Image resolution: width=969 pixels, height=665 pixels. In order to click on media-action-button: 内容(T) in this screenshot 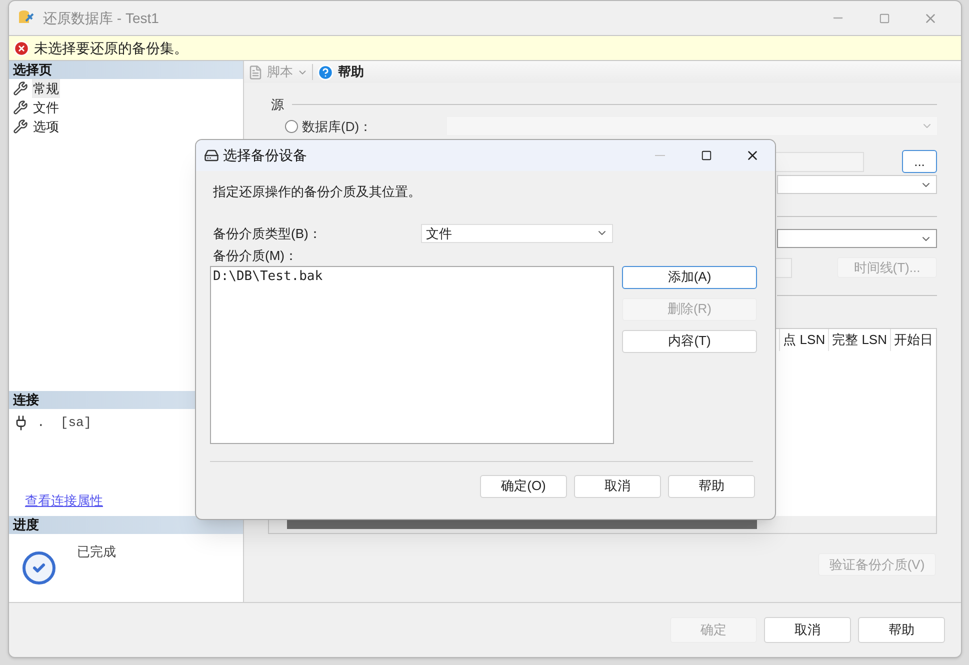, I will do `click(689, 341)`.